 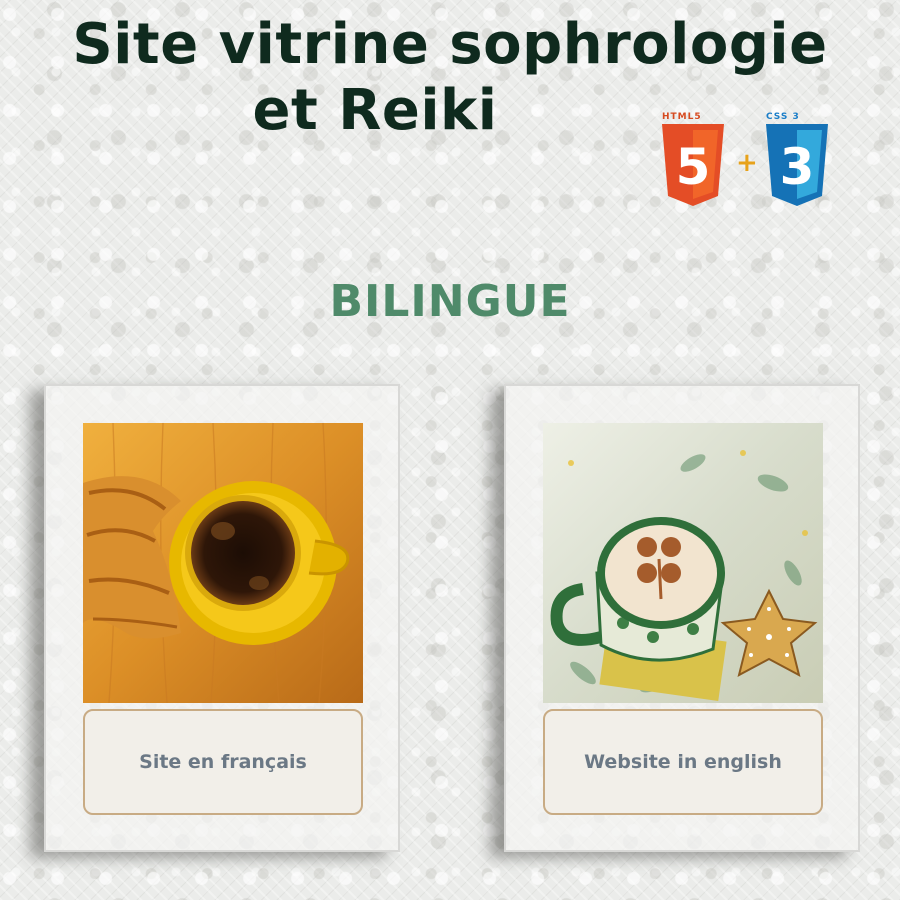 What do you see at coordinates (450, 44) in the screenshot?
I see `page-title-line1: Site vitrine sophrologie` at bounding box center [450, 44].